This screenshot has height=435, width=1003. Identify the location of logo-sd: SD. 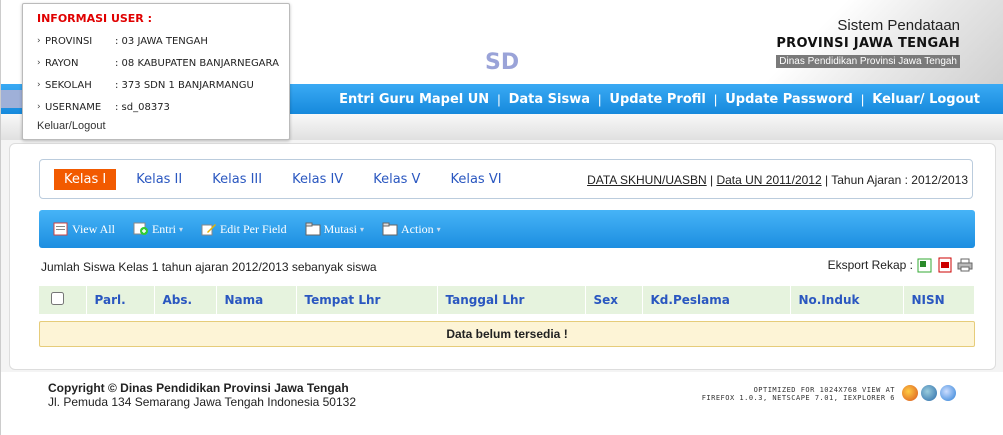
(502, 62).